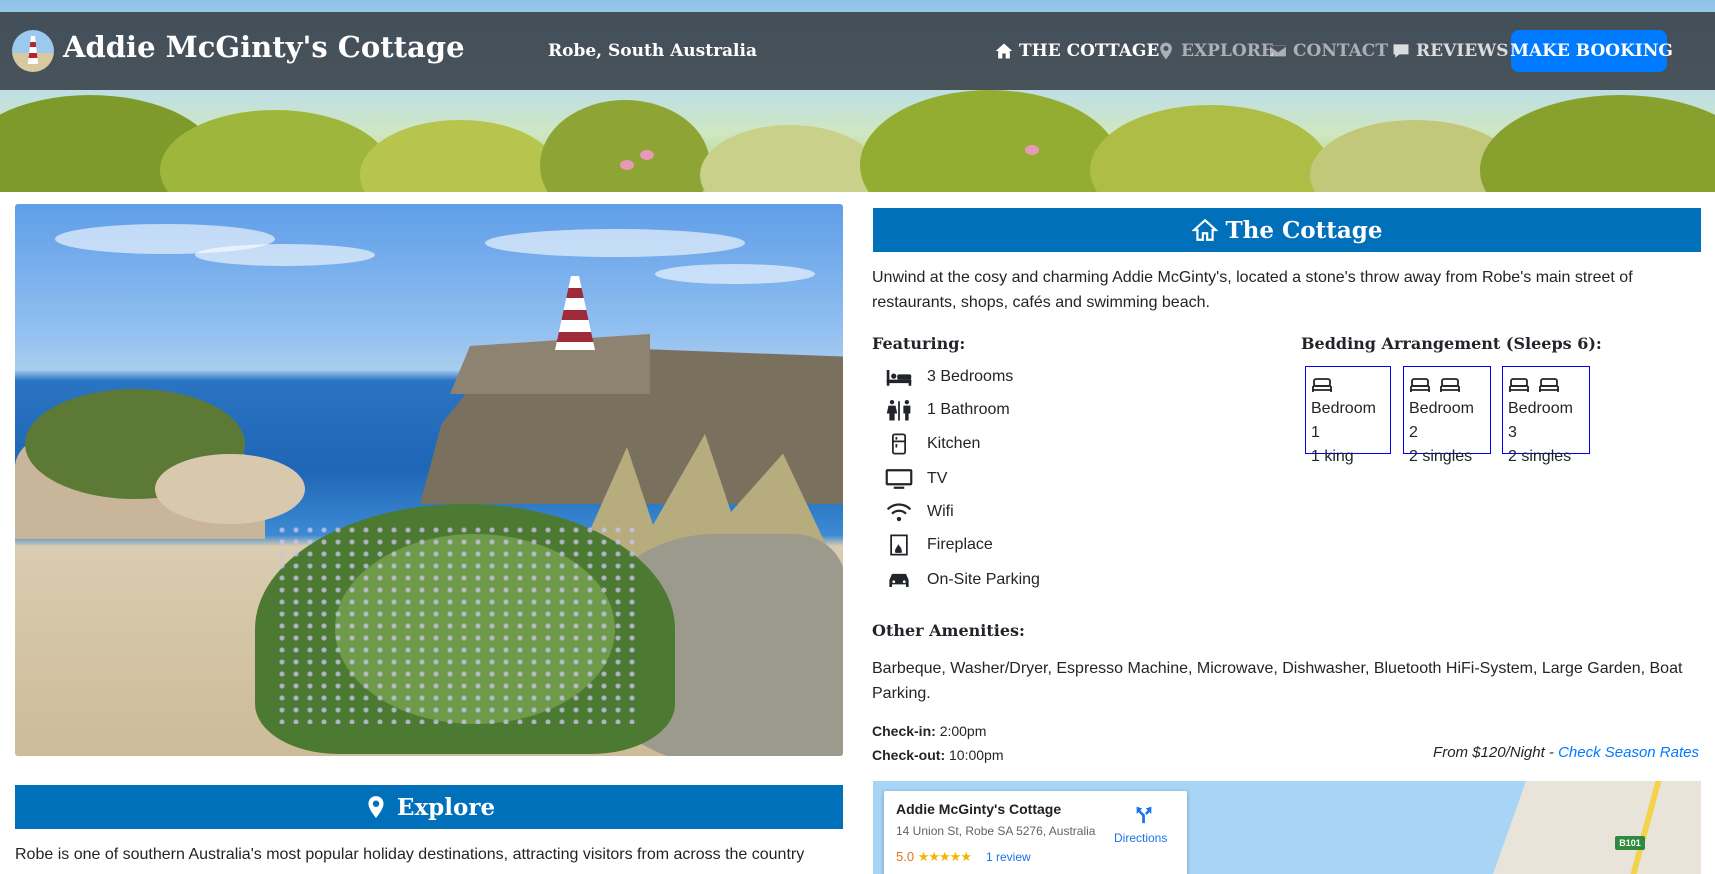 This screenshot has height=874, width=1715. I want to click on checkout-row: Check-out: 10:00pm, so click(938, 755).